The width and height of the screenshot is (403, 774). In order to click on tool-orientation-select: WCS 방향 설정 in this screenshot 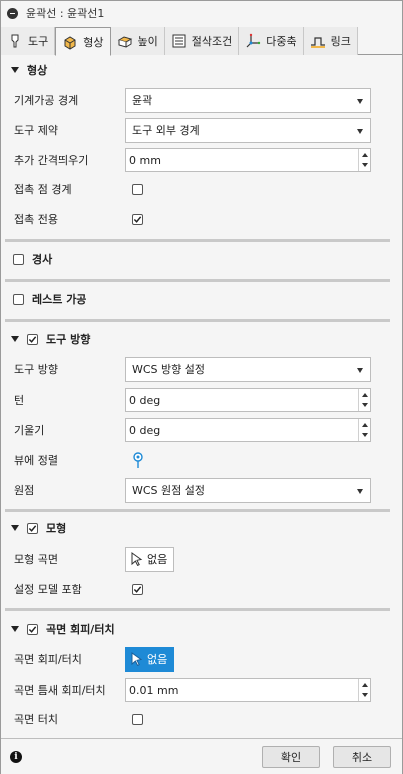, I will do `click(248, 369)`.